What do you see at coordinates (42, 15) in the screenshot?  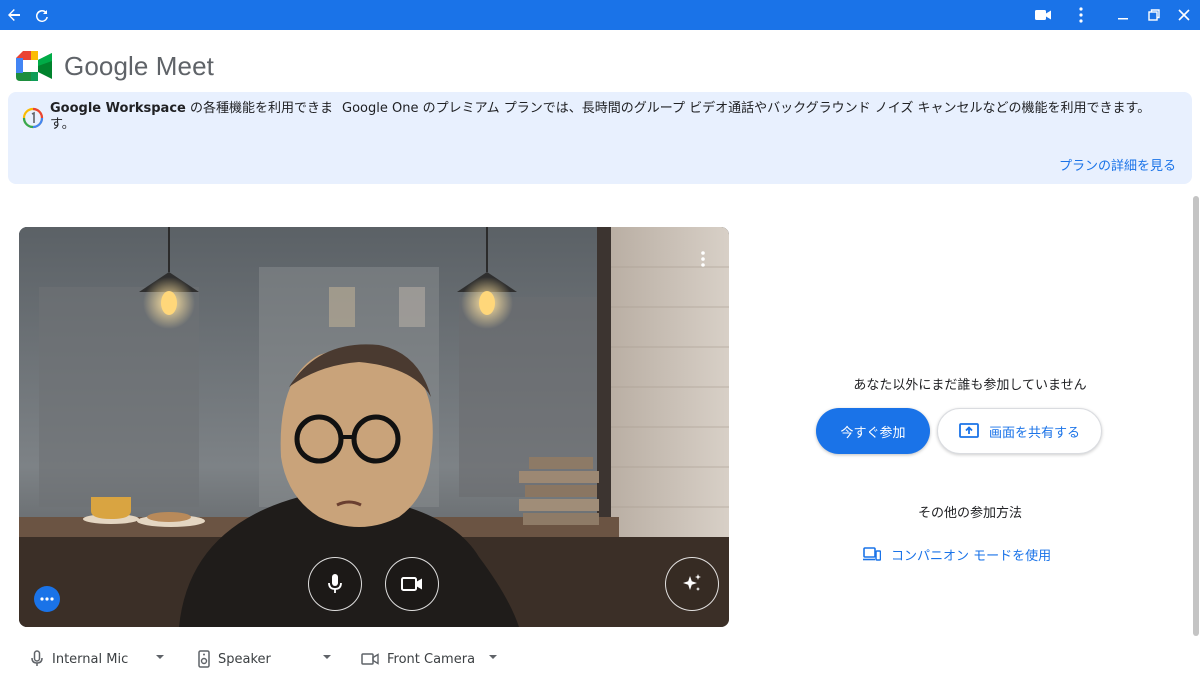 I see `reload-icon` at bounding box center [42, 15].